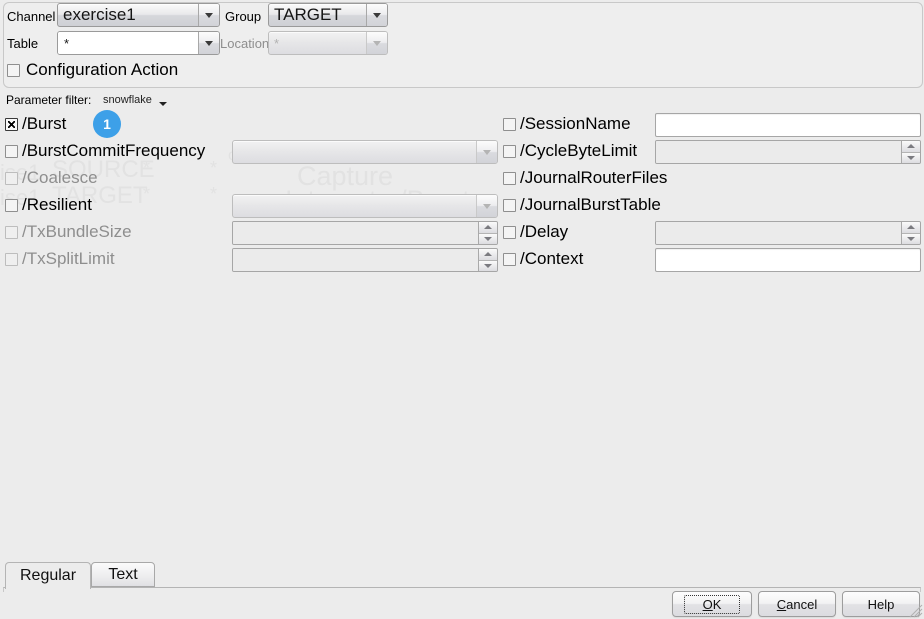  What do you see at coordinates (163, 104) in the screenshot?
I see `chevron-down-small-icon` at bounding box center [163, 104].